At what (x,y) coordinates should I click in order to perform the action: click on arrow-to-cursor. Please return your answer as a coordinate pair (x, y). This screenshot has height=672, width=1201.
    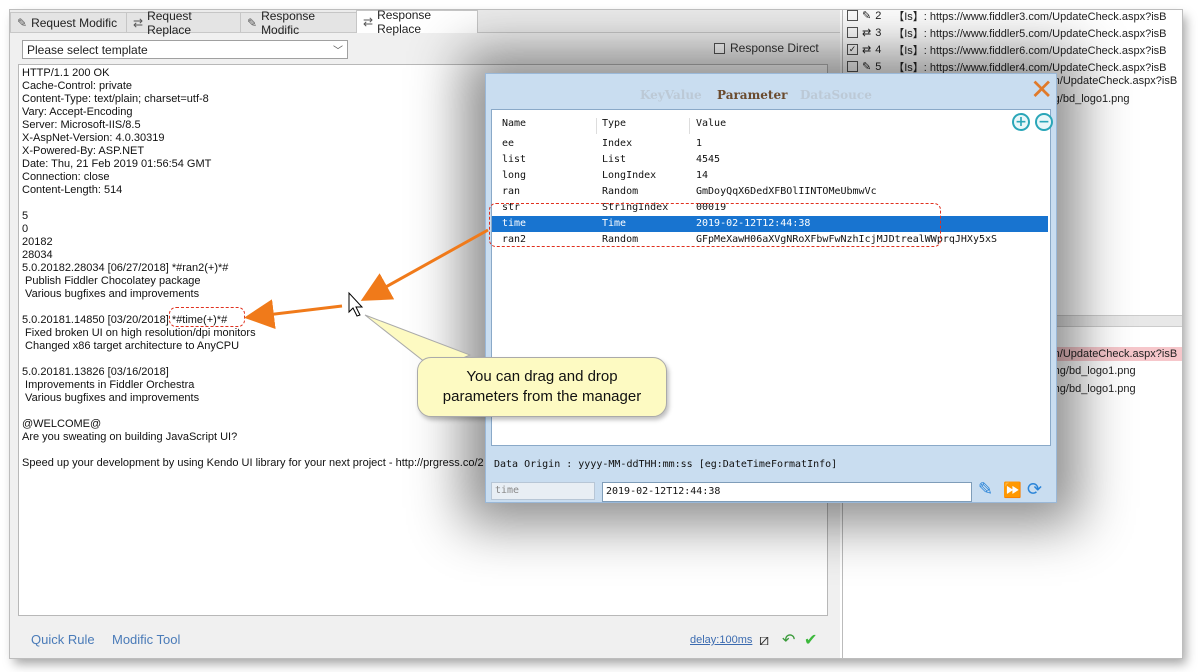
    Looking at the image, I should click on (424, 264).